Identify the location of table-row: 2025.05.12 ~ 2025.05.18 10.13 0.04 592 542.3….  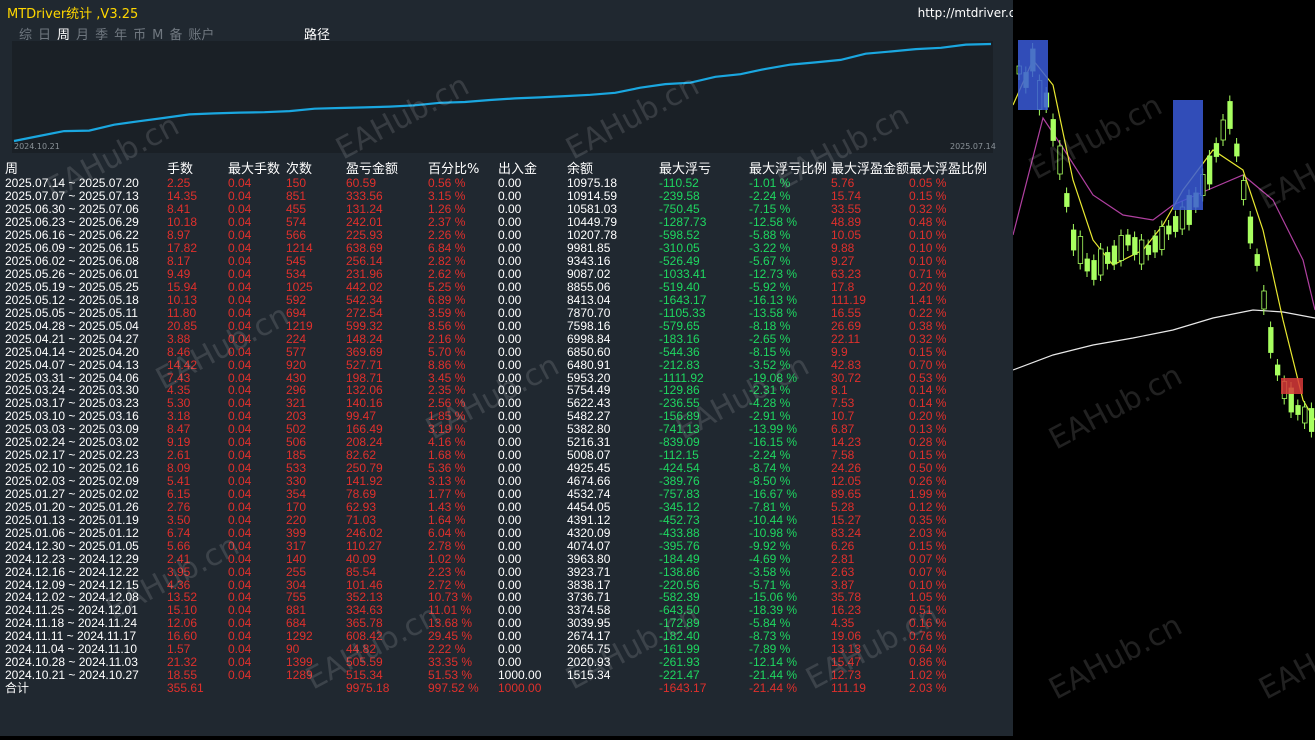
(507, 299).